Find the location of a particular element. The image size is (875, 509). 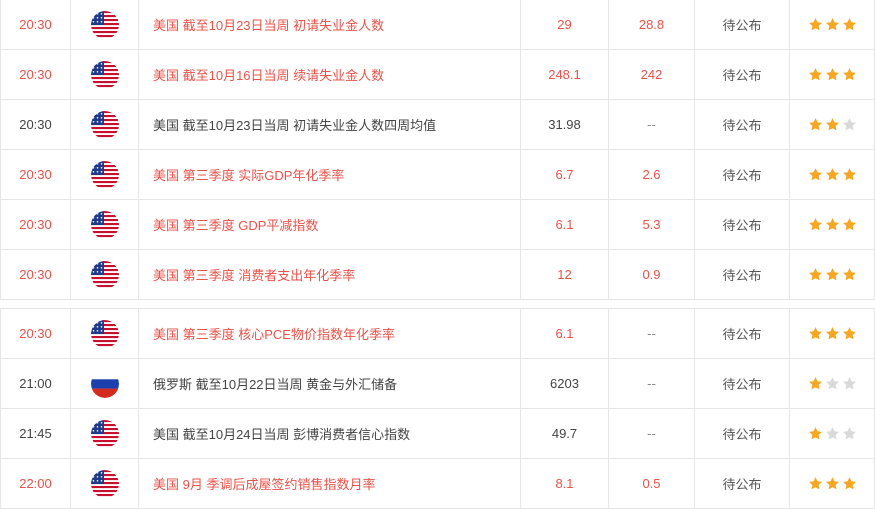

previous-value: -- is located at coordinates (651, 433).